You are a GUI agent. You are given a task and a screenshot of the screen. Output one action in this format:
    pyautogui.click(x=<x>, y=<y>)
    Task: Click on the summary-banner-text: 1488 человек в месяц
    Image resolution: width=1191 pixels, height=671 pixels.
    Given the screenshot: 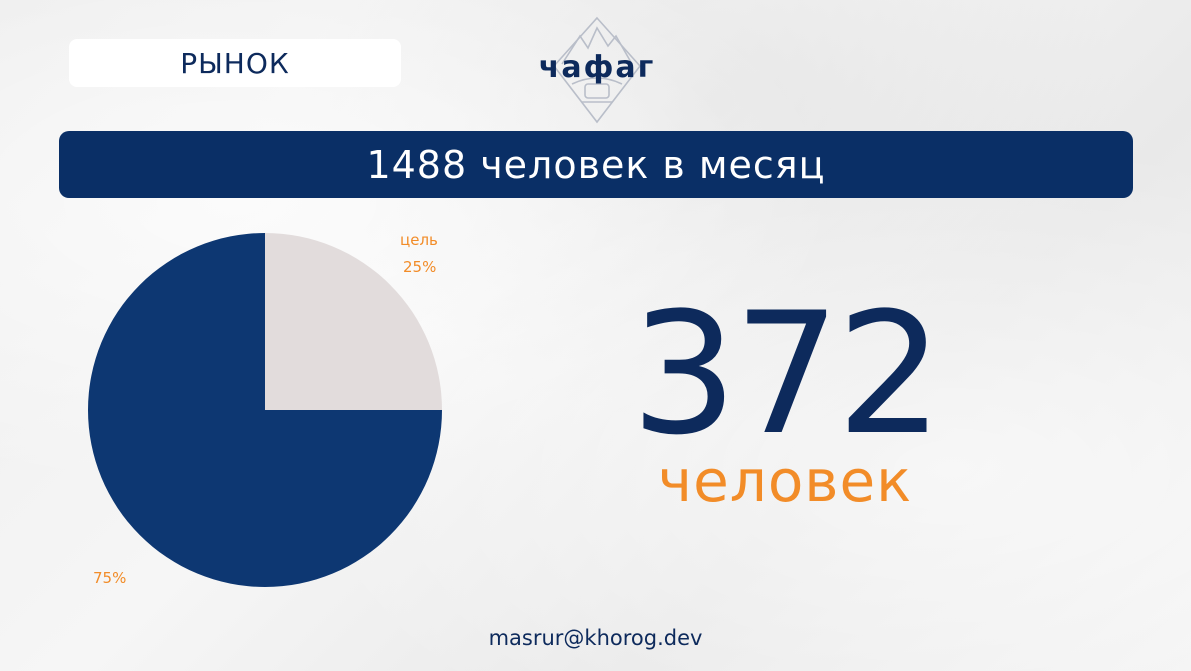 What is the action you would take?
    pyautogui.click(x=596, y=164)
    